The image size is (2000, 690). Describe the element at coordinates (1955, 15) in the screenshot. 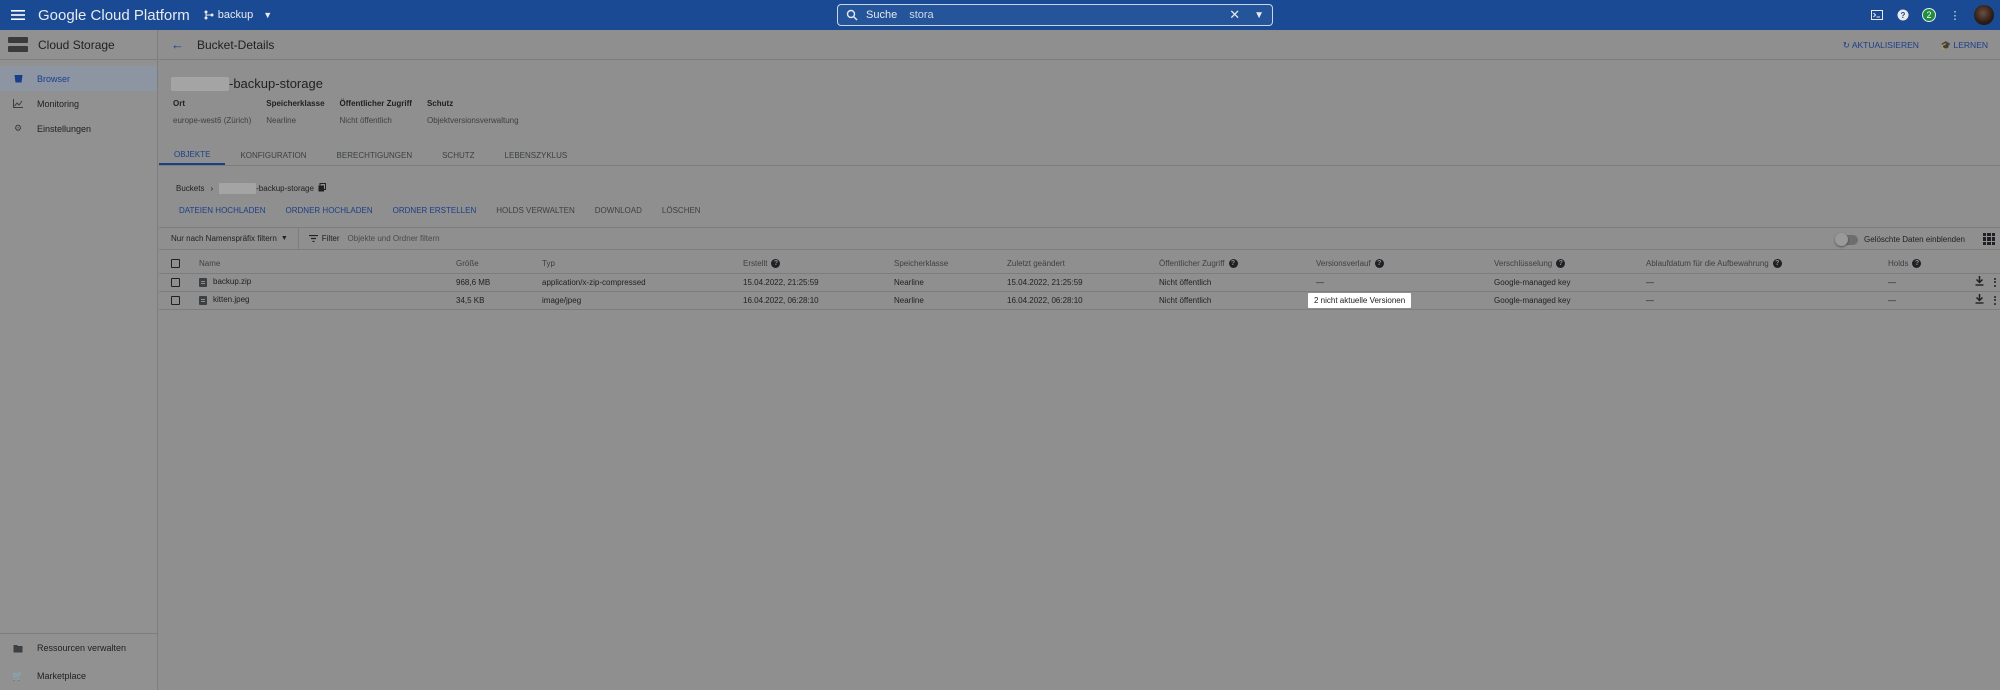

I see `more-vert-icon: ⋮` at that location.